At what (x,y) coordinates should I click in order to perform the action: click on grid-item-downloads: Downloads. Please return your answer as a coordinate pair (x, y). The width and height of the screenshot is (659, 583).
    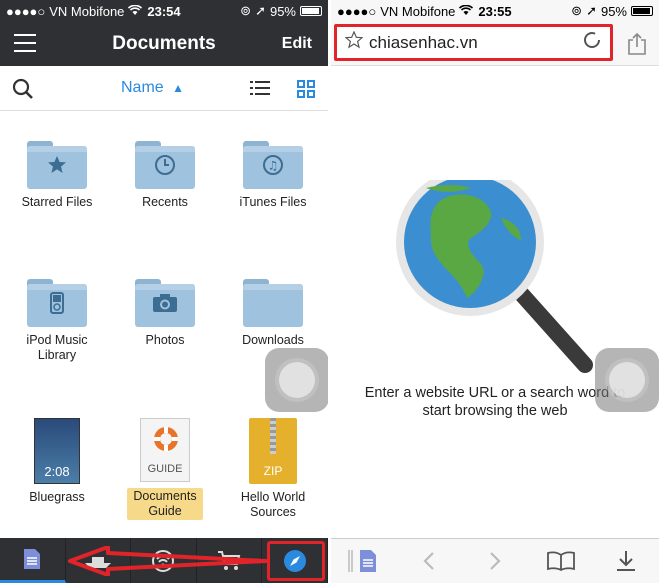
    Looking at the image, I should click on (273, 313).